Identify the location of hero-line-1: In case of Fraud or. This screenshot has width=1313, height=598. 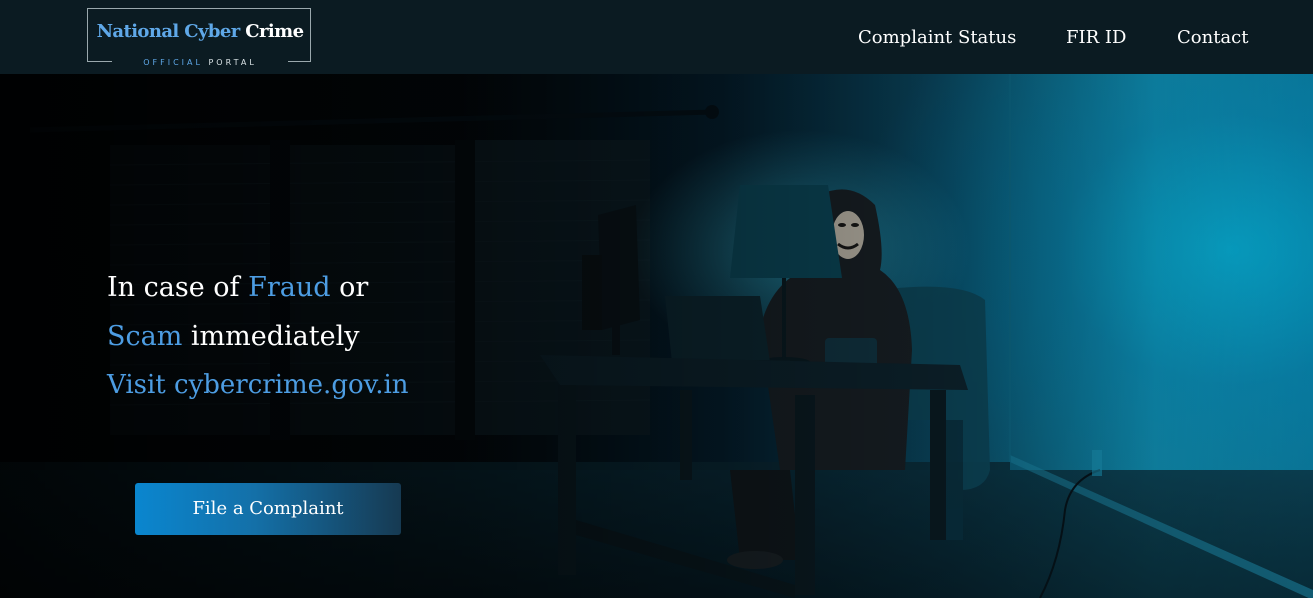
(237, 287).